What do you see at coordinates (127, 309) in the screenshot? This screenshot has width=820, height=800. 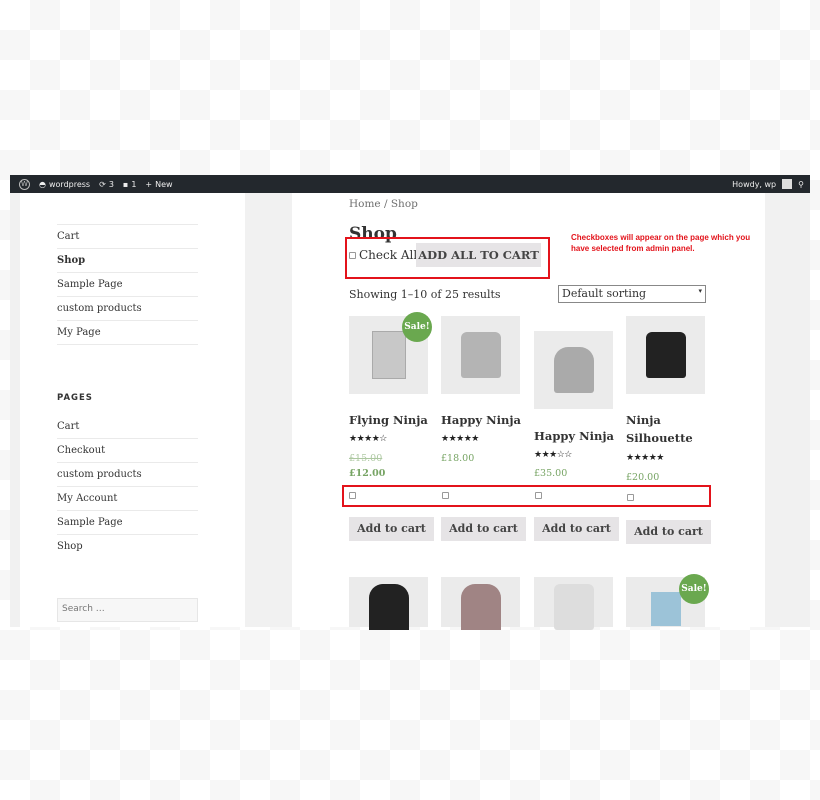 I see `menu-item-custom-products: custom products` at bounding box center [127, 309].